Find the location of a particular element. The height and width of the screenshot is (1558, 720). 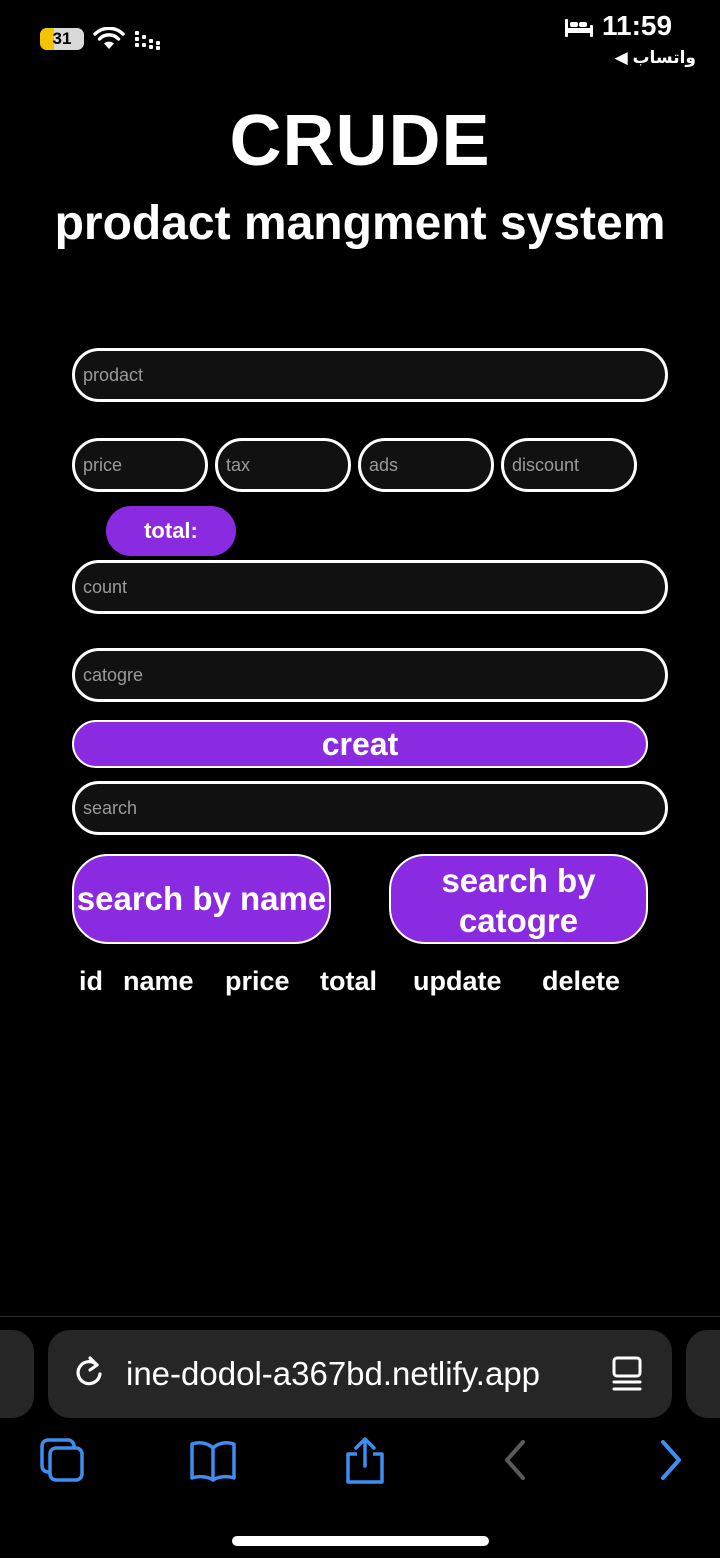

search-input is located at coordinates (370, 808).